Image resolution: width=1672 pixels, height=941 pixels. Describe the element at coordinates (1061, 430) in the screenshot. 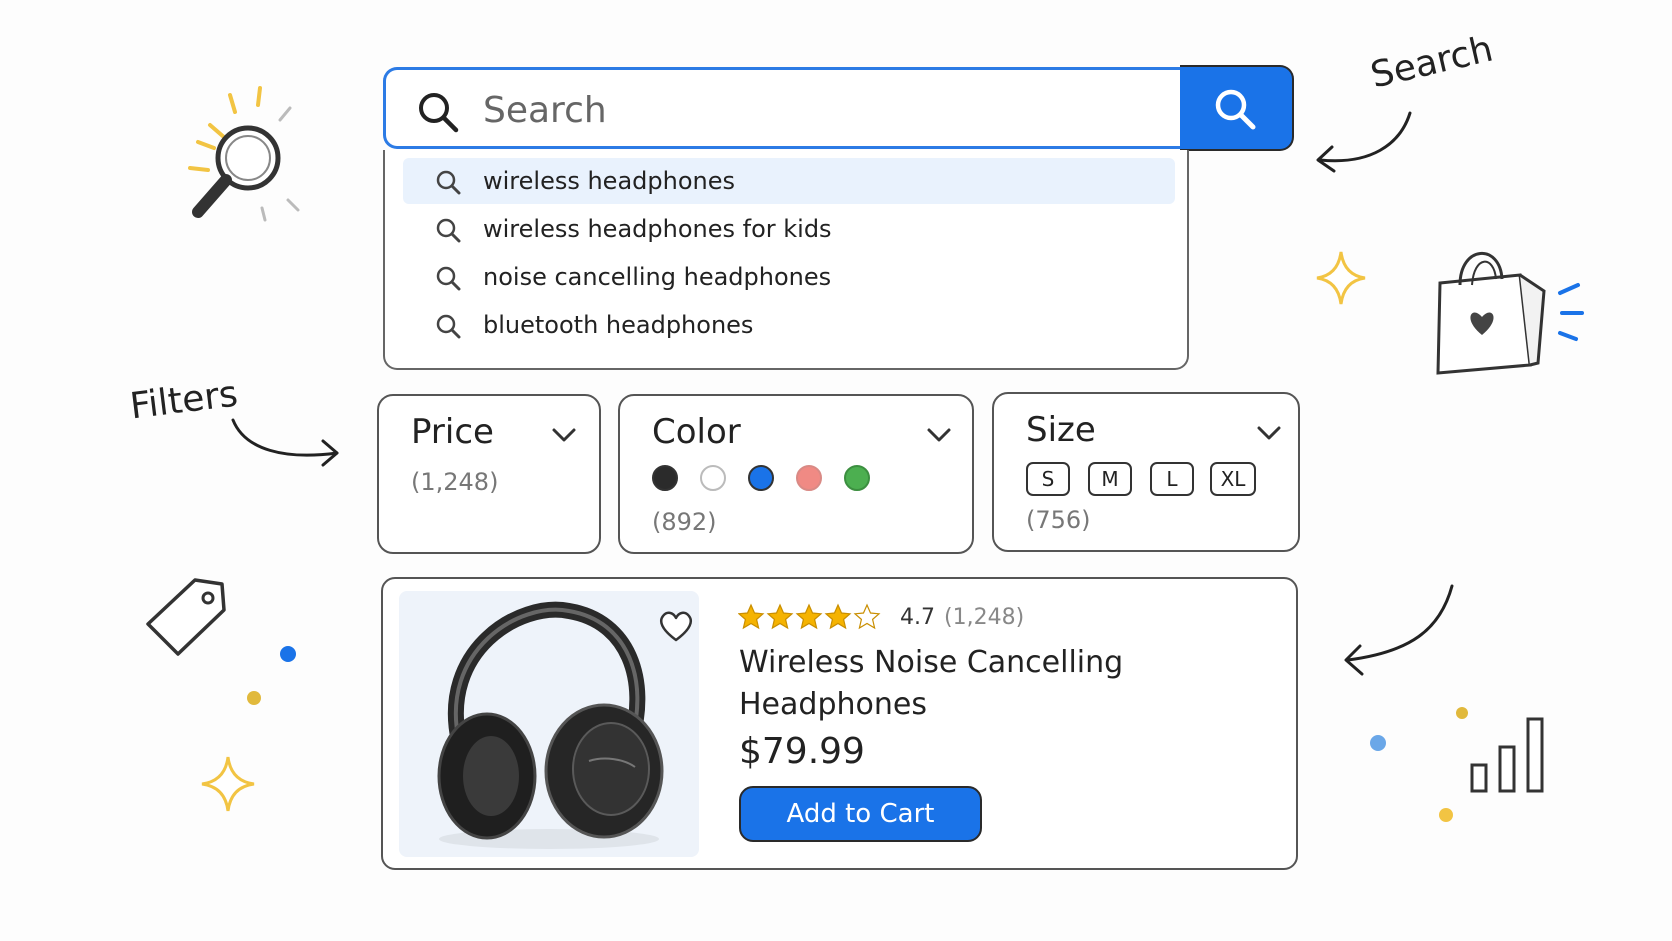

I see `filter-title: Size` at that location.